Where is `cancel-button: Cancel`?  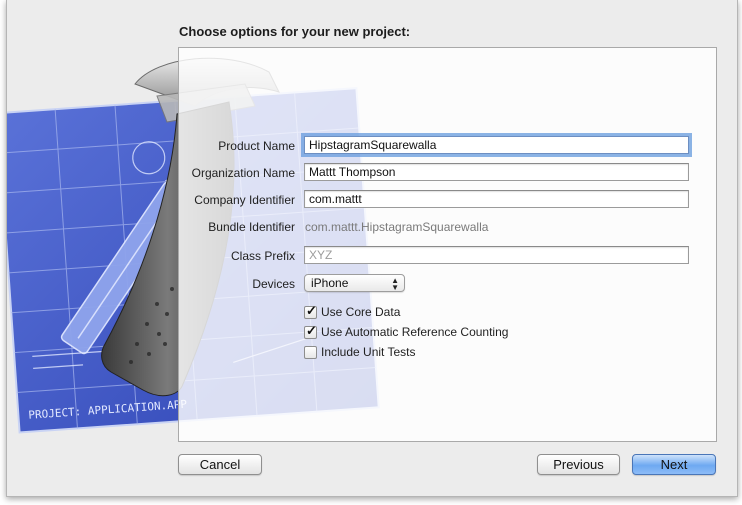
cancel-button: Cancel is located at coordinates (220, 464).